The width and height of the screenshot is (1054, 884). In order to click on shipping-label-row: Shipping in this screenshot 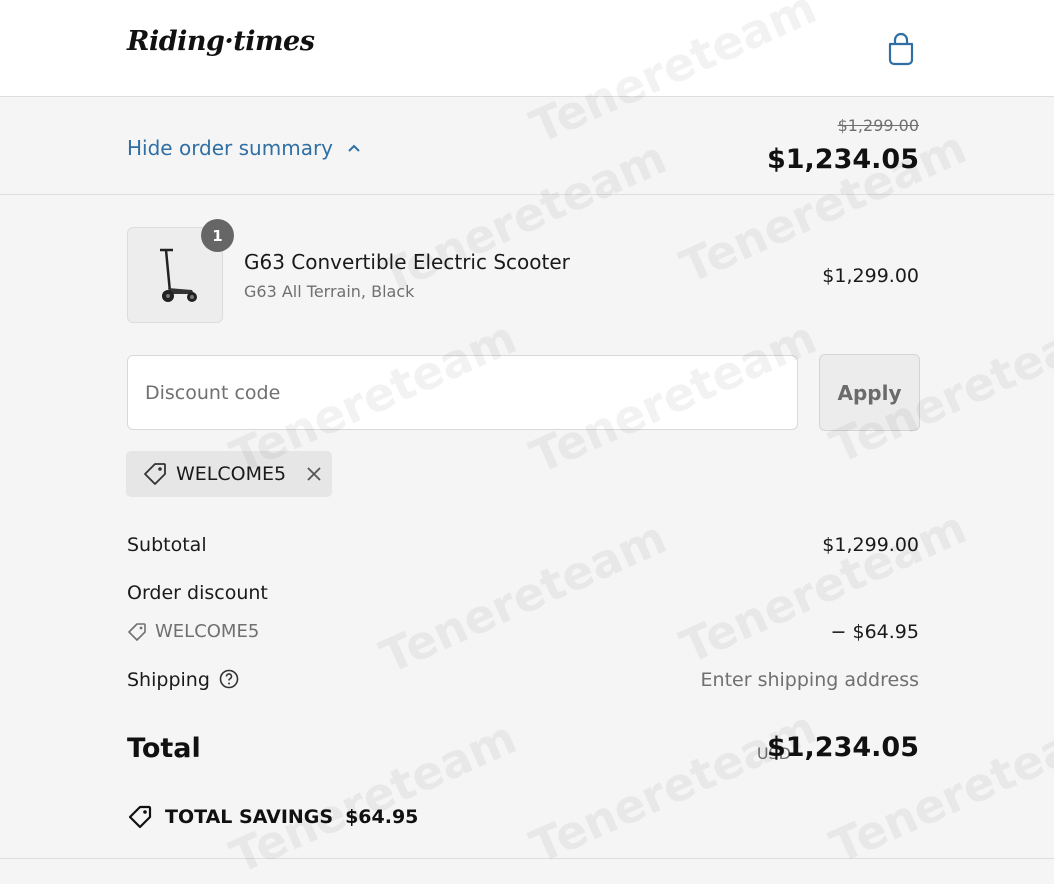, I will do `click(183, 680)`.